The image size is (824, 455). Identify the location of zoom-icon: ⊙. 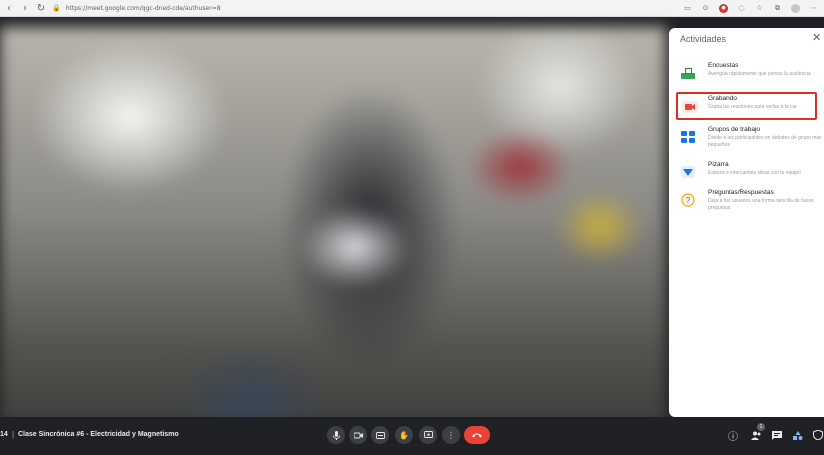
(705, 8).